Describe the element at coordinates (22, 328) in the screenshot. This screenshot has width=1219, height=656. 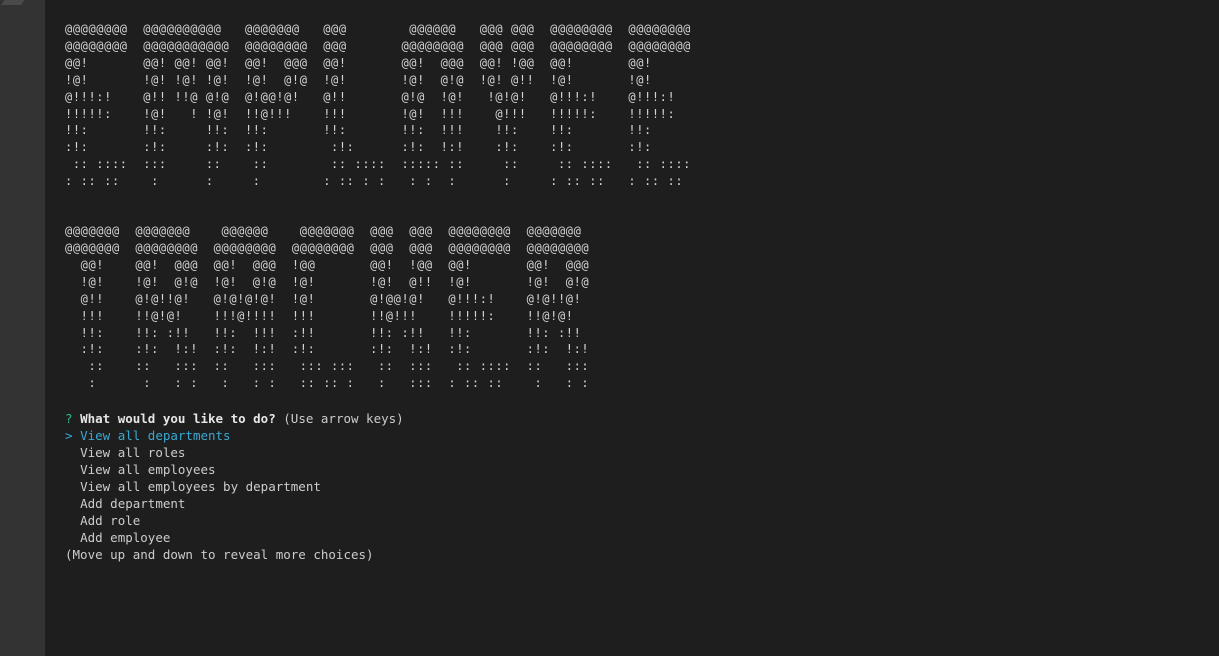
I see `activity-bar` at that location.